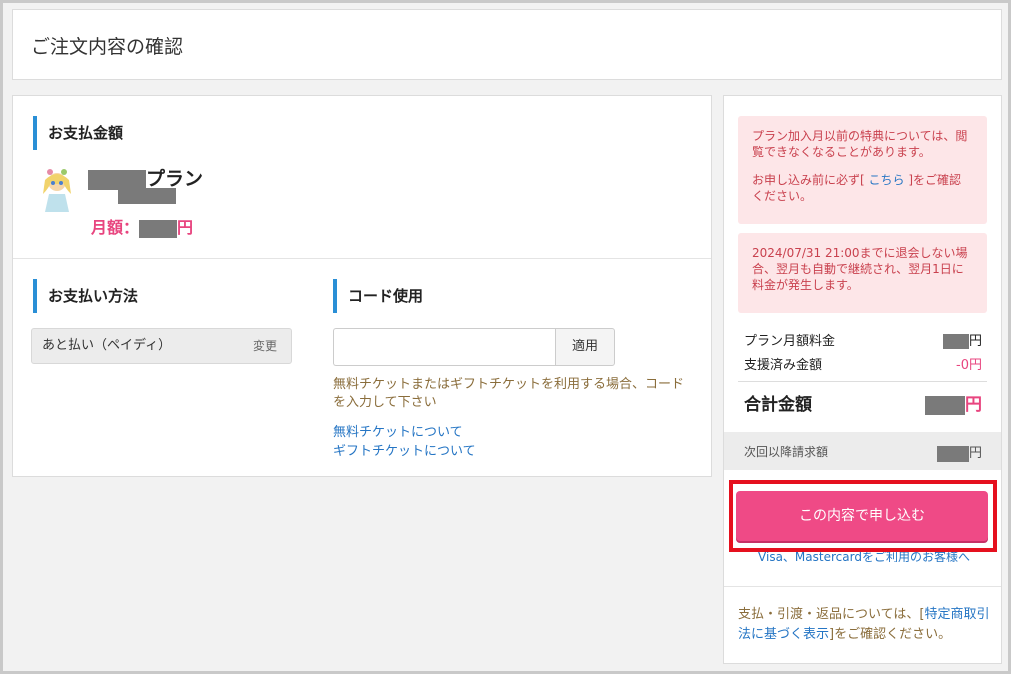 The height and width of the screenshot is (674, 1011). Describe the element at coordinates (107, 47) in the screenshot. I see `page-title: ご注文内容の確認` at that location.